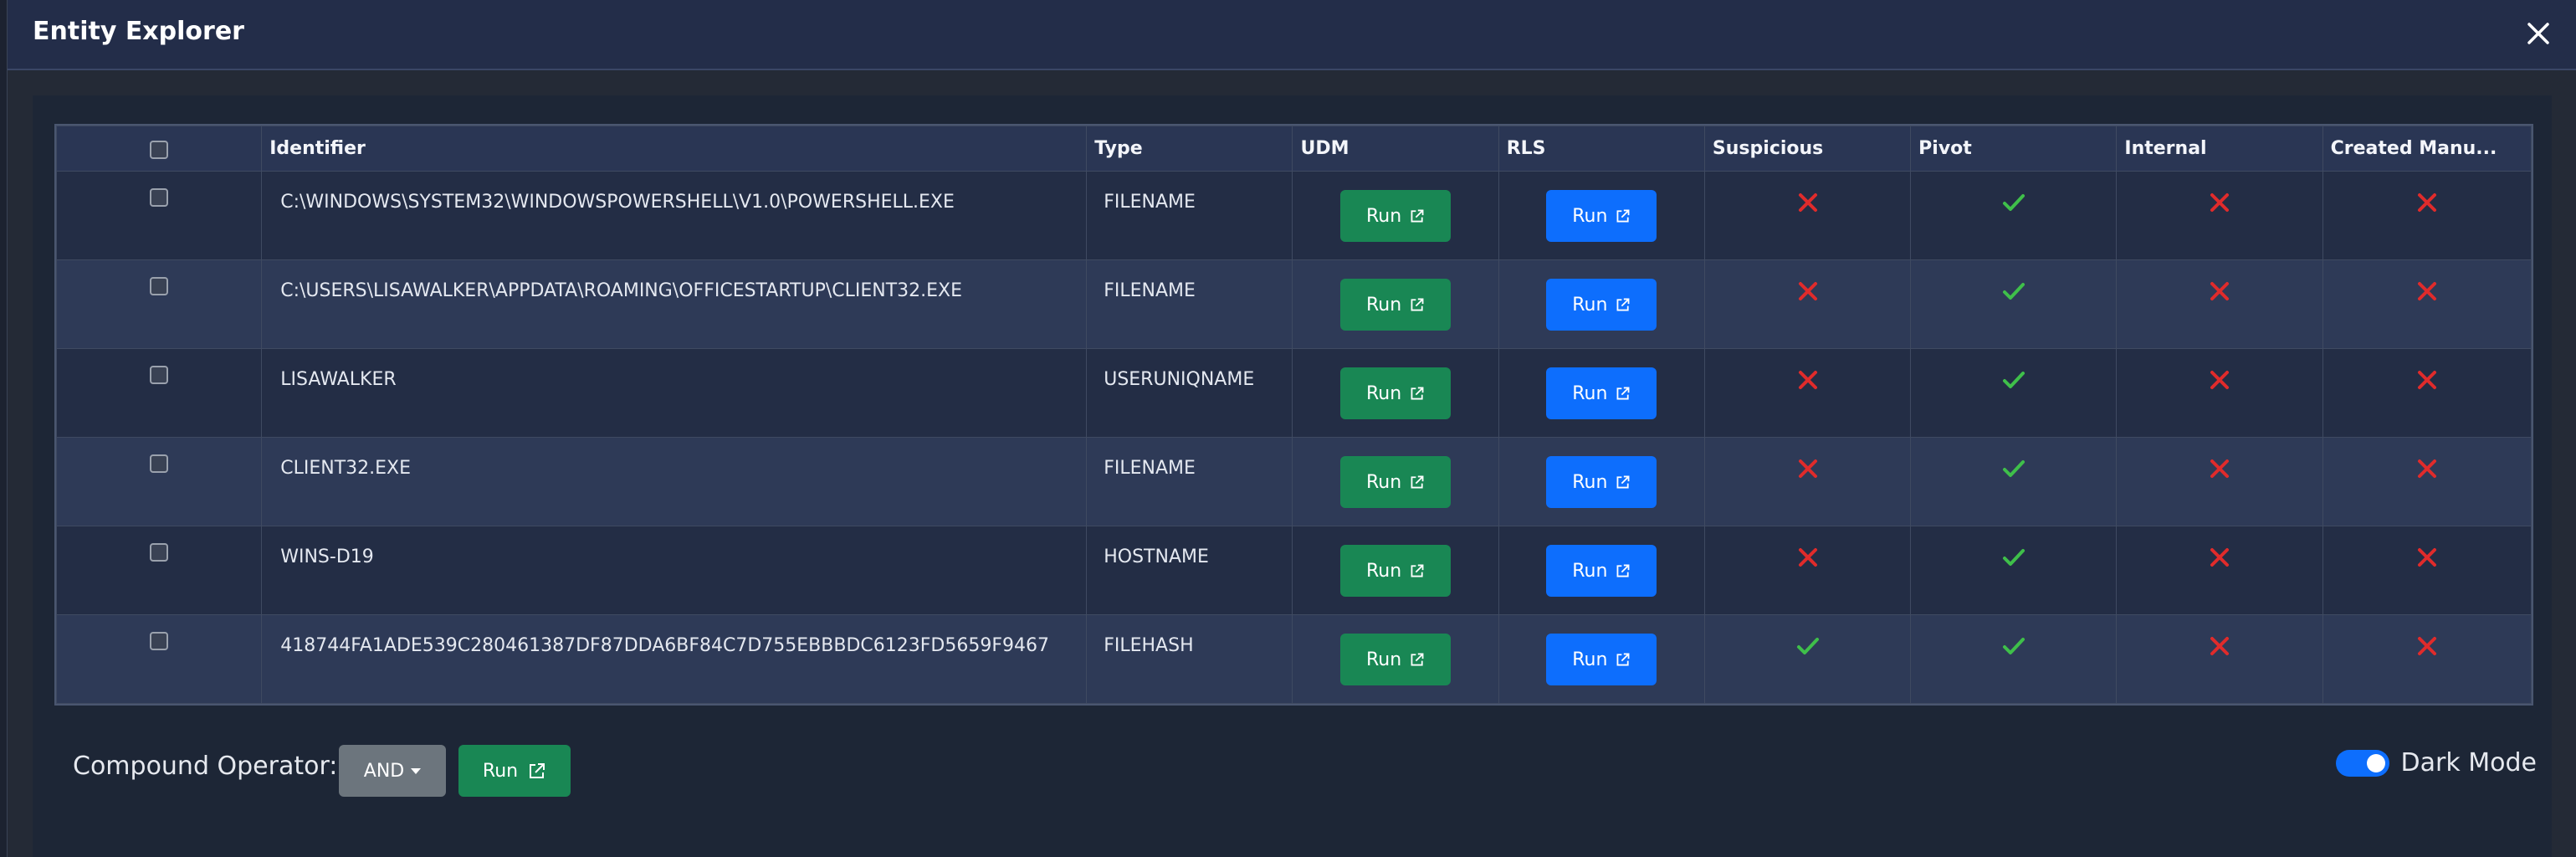 This screenshot has height=857, width=2576. What do you see at coordinates (1190, 659) in the screenshot?
I see `type-cell: FILEHASH` at bounding box center [1190, 659].